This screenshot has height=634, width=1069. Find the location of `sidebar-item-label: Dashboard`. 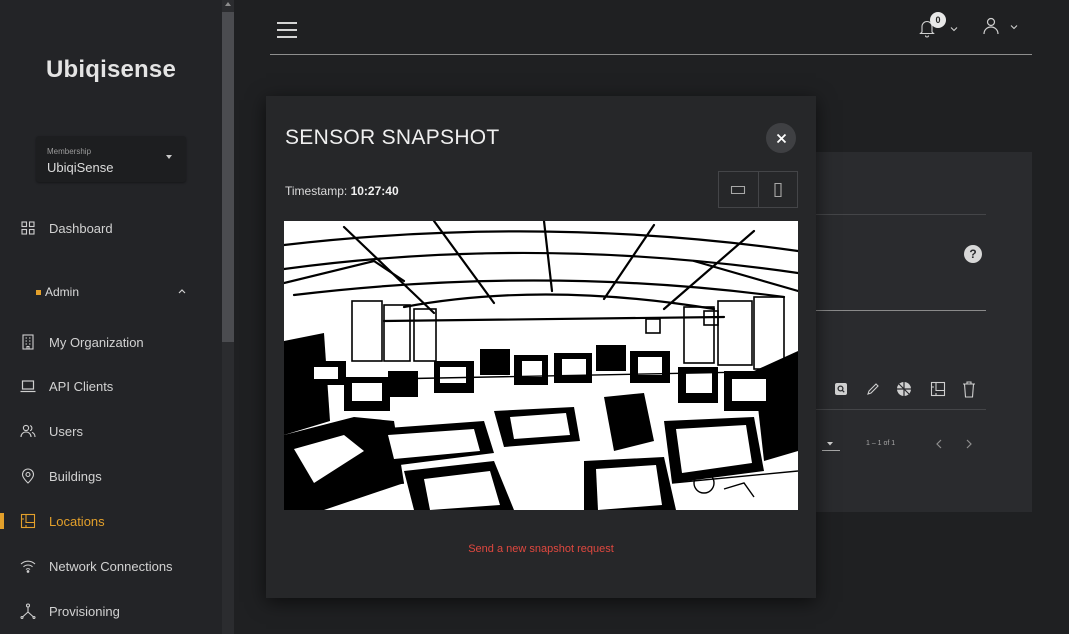

sidebar-item-label: Dashboard is located at coordinates (81, 228).